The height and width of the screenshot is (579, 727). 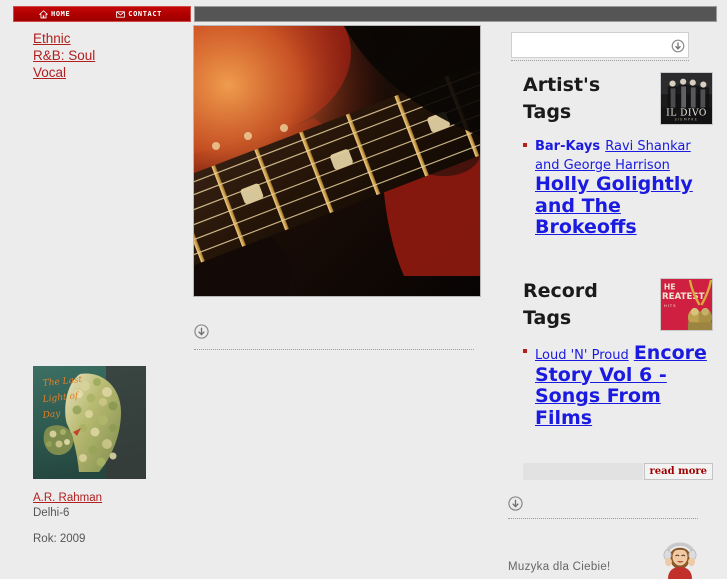 I want to click on nav-item-home: Home, so click(x=54, y=14).